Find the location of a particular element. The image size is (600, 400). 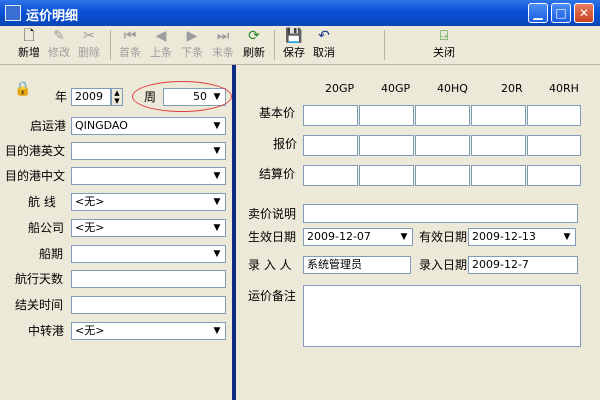

dest-port-en-label: 目的港英文 is located at coordinates (35, 151).